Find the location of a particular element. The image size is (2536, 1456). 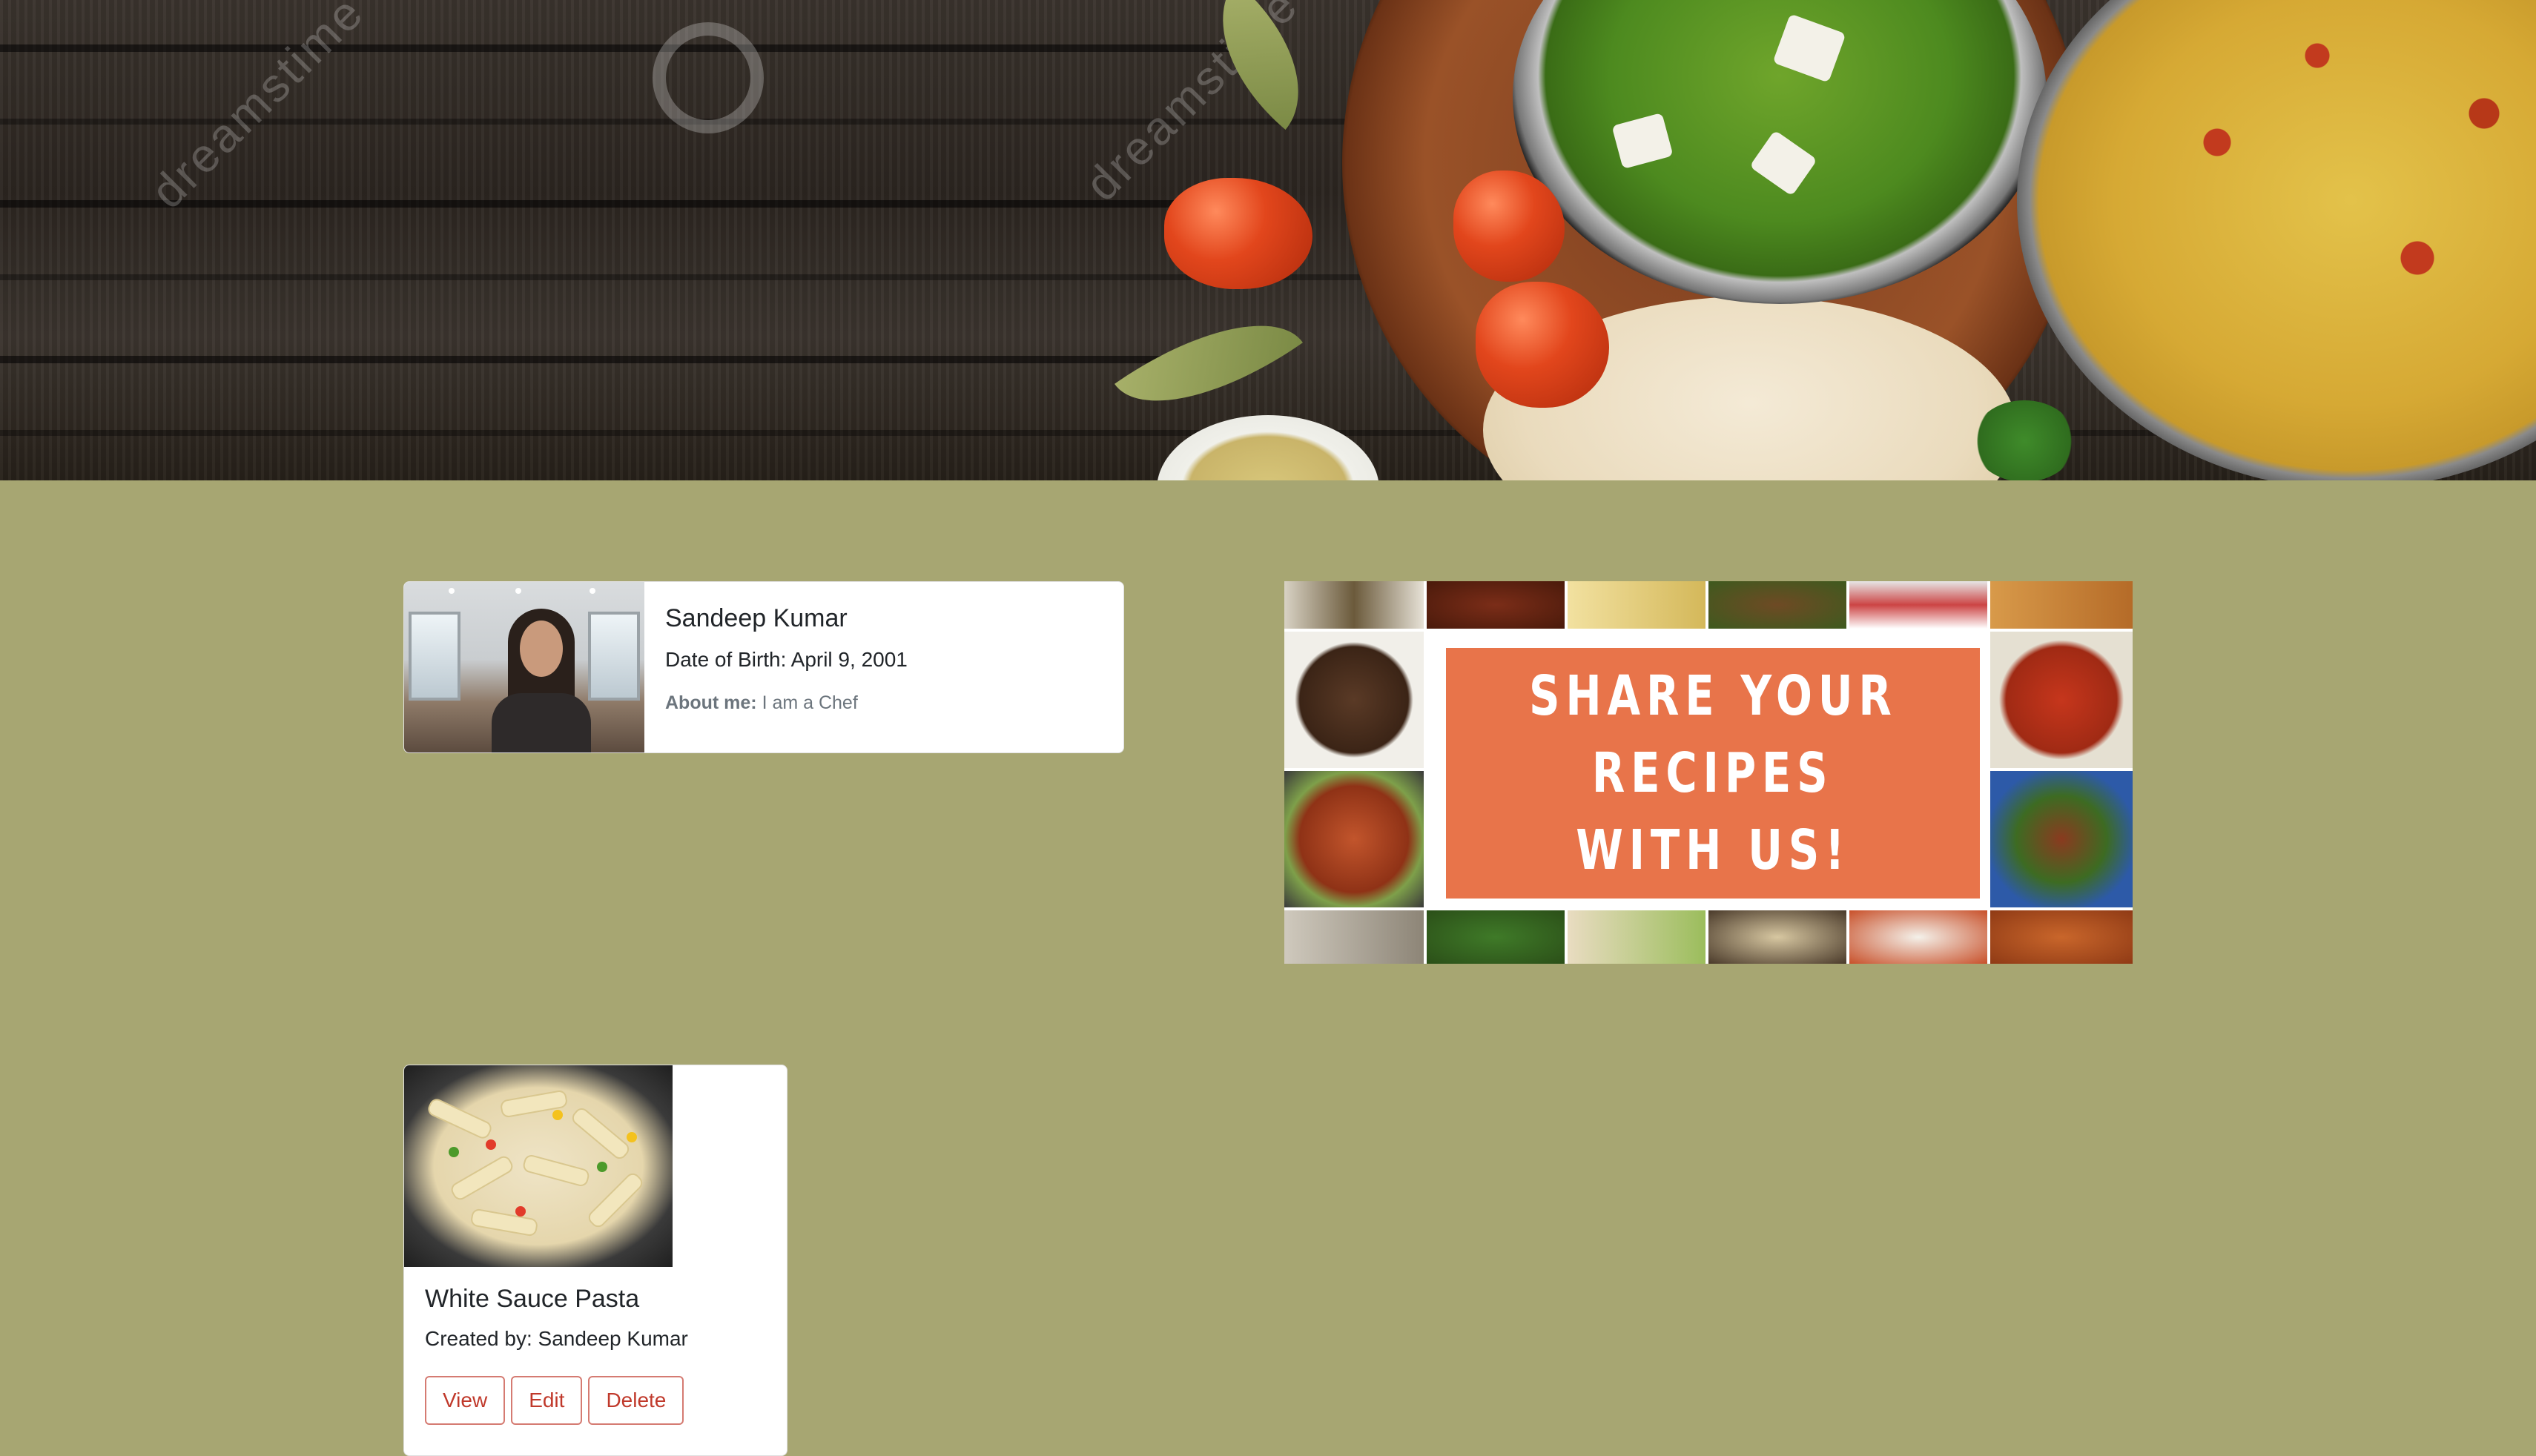

red-pepper is located at coordinates (1238, 233).